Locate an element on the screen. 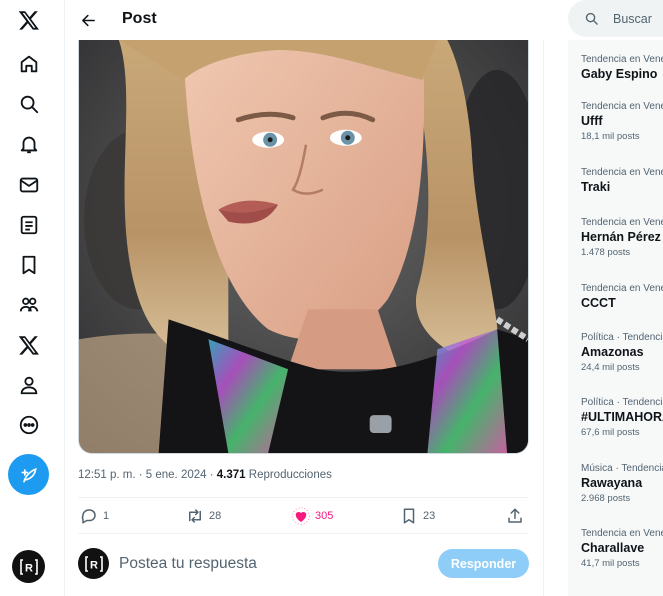 Image resolution: width=663 pixels, height=596 pixels. trend-item: Tendencia en Venezuela CCCT is located at coordinates (622, 296).